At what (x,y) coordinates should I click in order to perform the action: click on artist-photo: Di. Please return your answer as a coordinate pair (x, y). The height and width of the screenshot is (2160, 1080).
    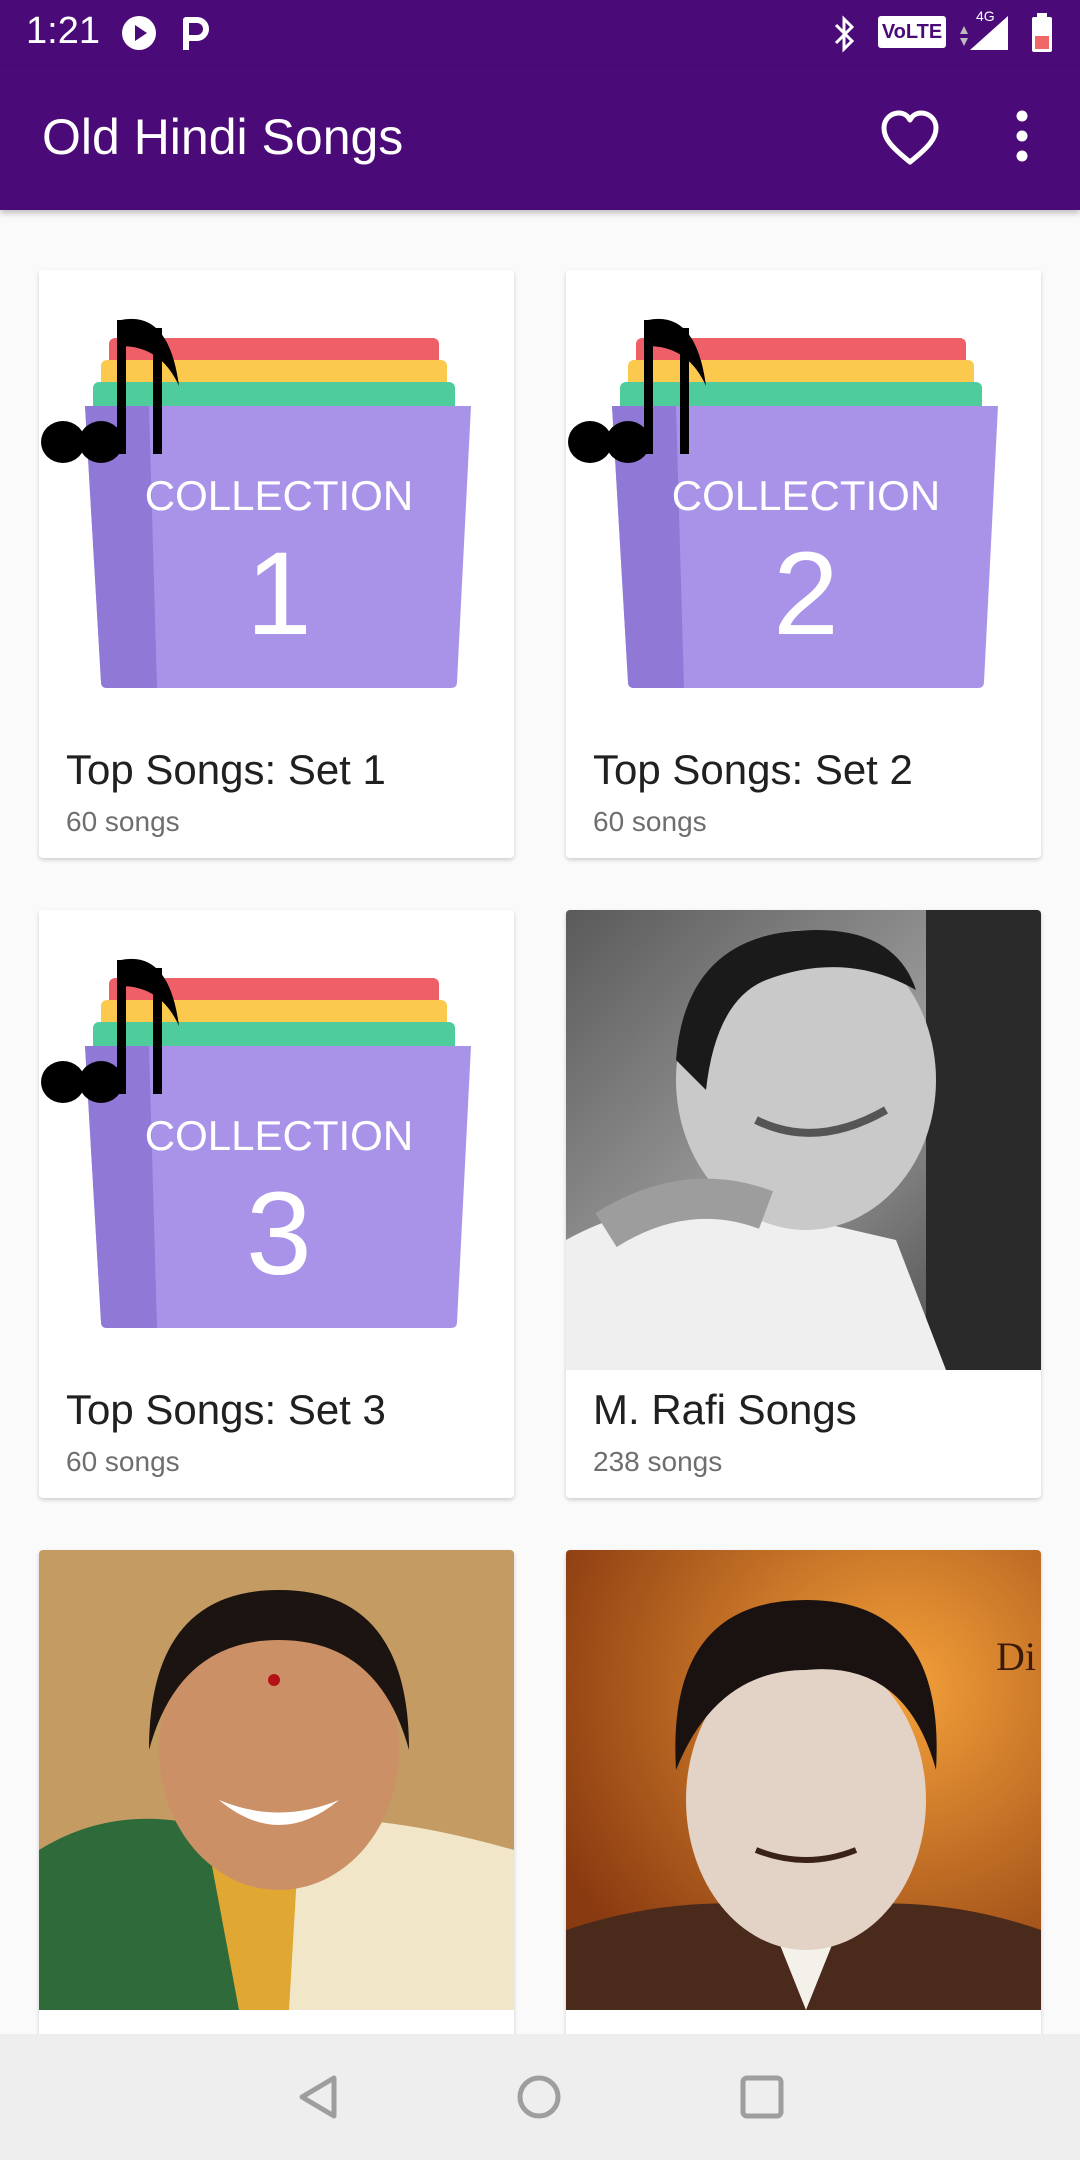
    Looking at the image, I should click on (803, 1780).